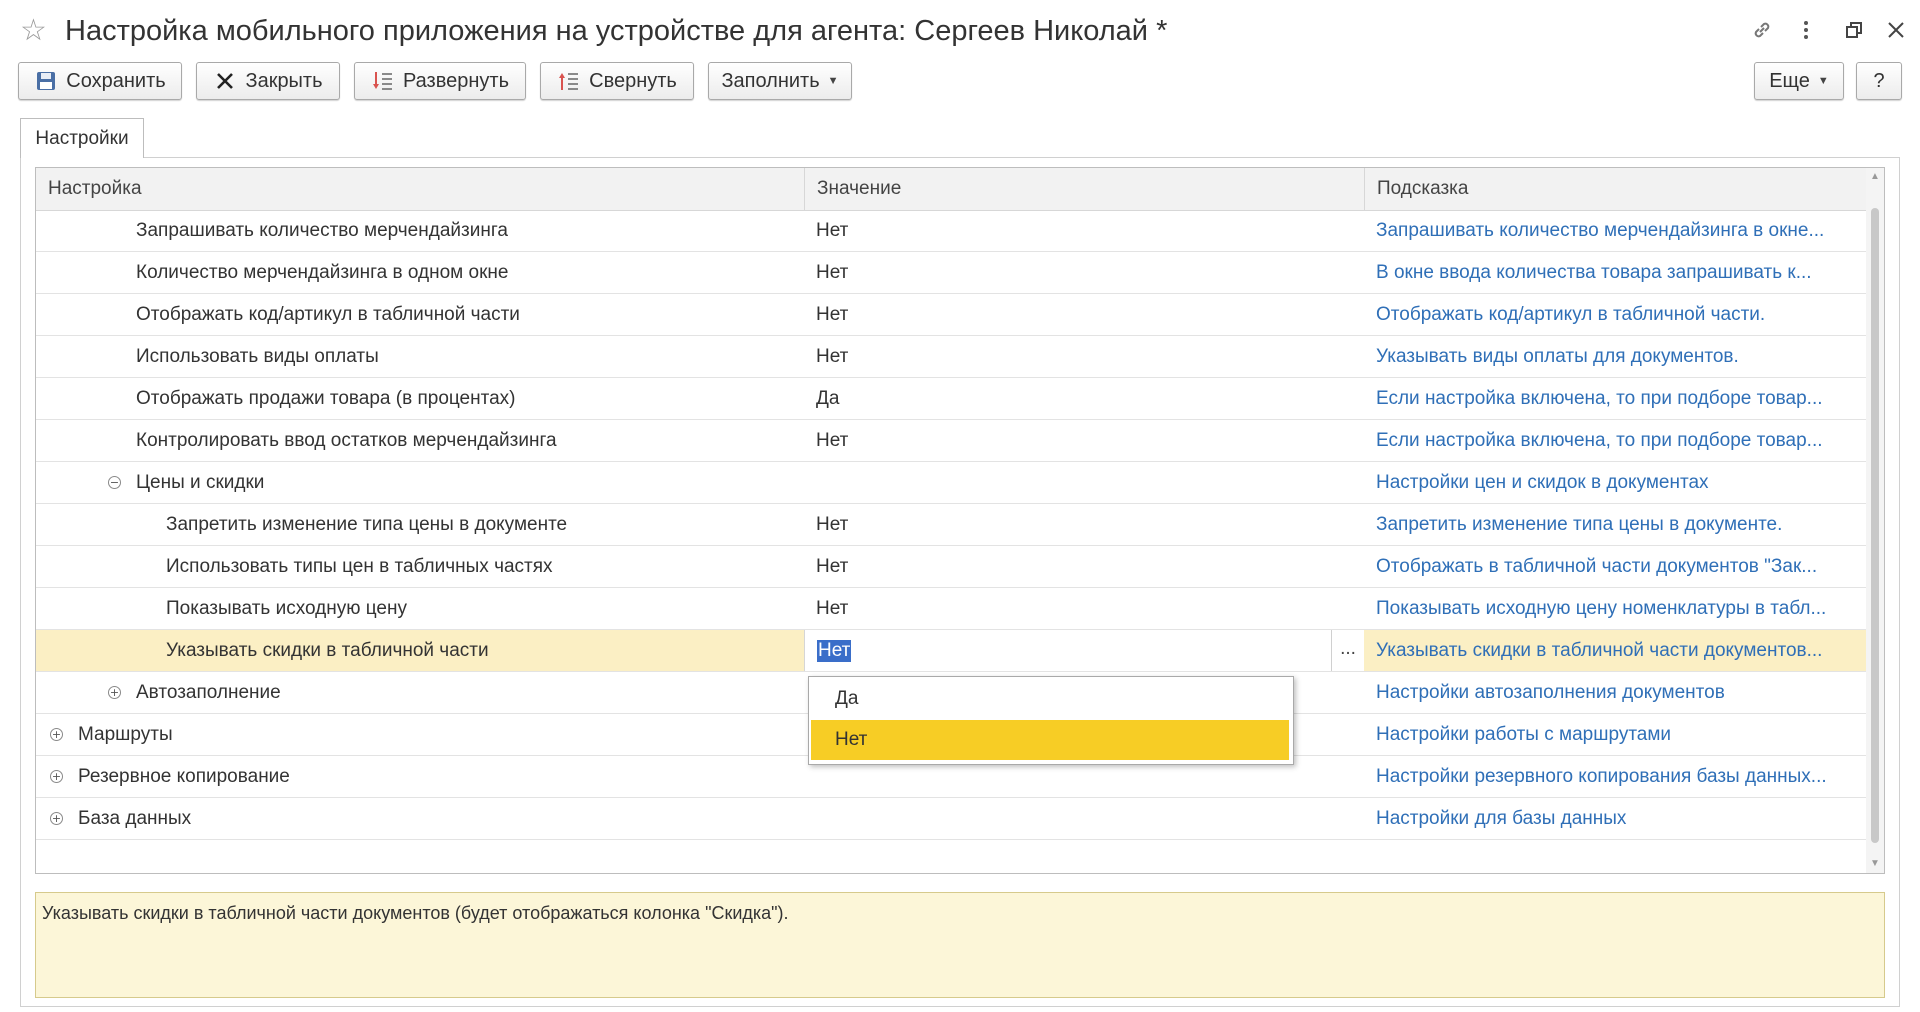 This screenshot has height=1012, width=1920. Describe the element at coordinates (420, 692) in the screenshot. I see `setting-cell: + Автозаполнение` at that location.